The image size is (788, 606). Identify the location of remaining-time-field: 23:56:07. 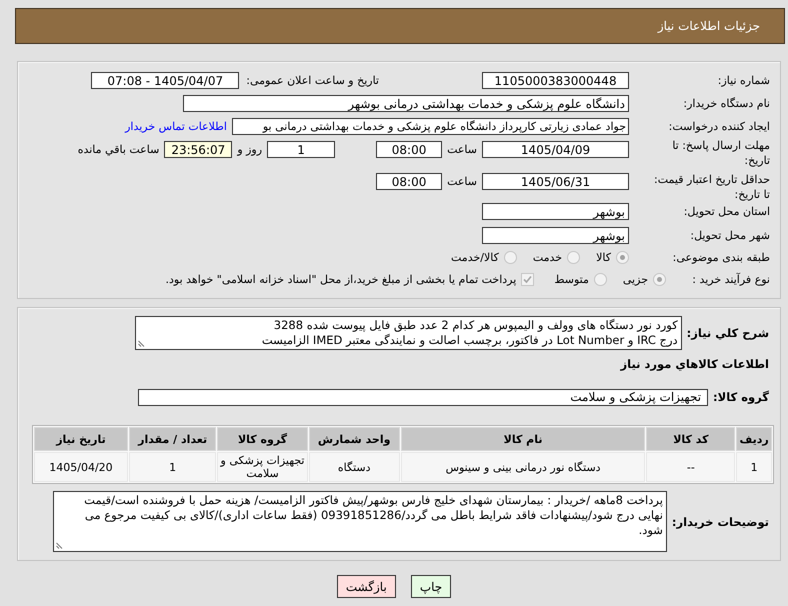
(198, 149).